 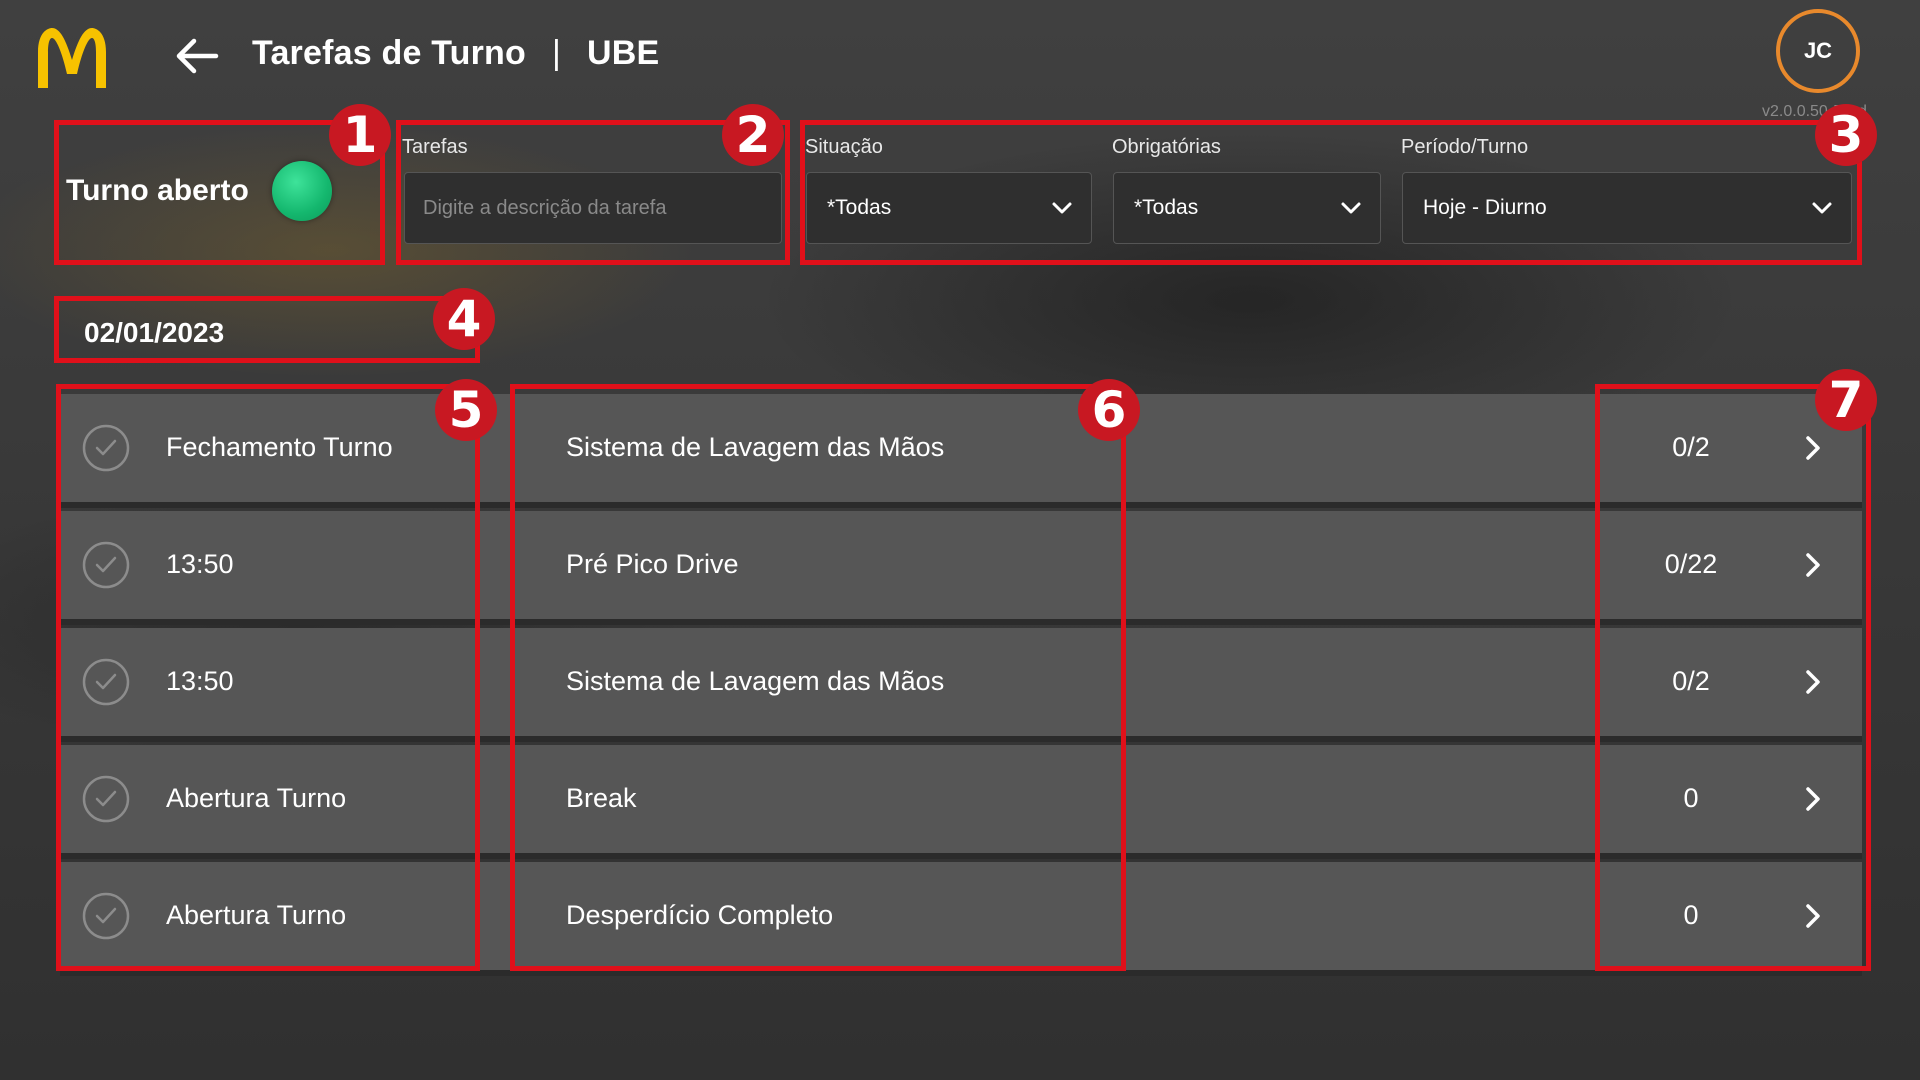 What do you see at coordinates (360, 135) in the screenshot?
I see `annotation-badge-1: 1` at bounding box center [360, 135].